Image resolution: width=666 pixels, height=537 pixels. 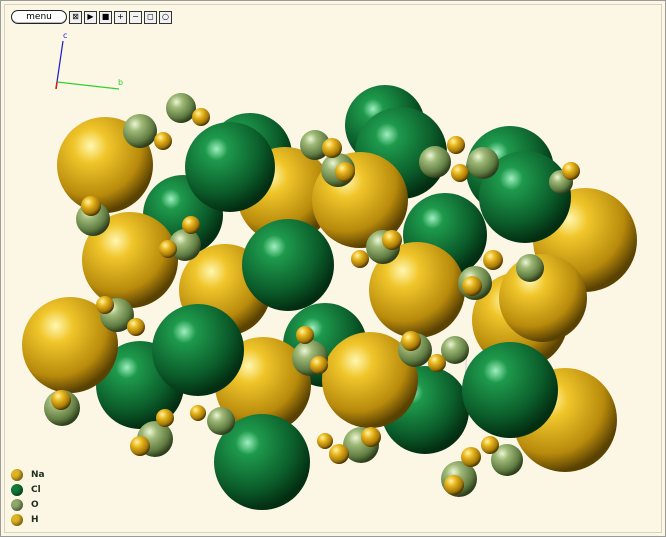 I want to click on axes-indicator: c b, so click(x=89, y=60).